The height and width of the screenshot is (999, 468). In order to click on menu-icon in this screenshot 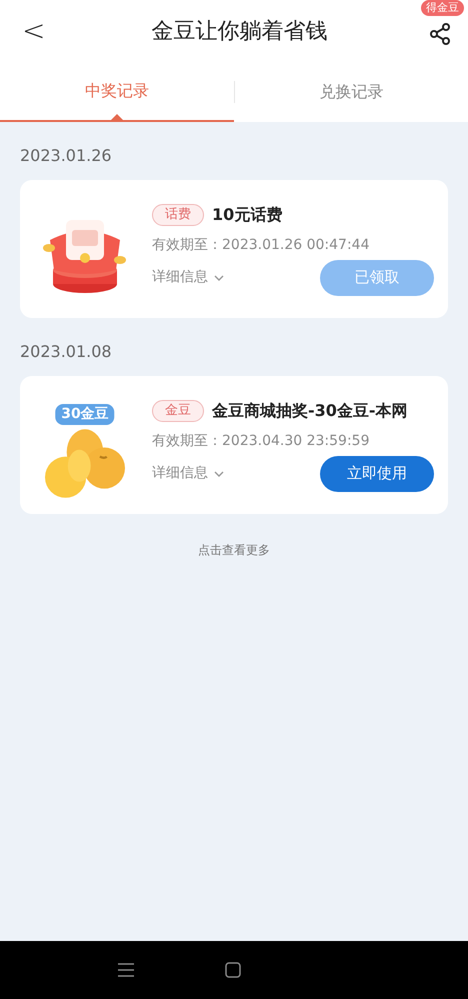, I will do `click(126, 970)`.